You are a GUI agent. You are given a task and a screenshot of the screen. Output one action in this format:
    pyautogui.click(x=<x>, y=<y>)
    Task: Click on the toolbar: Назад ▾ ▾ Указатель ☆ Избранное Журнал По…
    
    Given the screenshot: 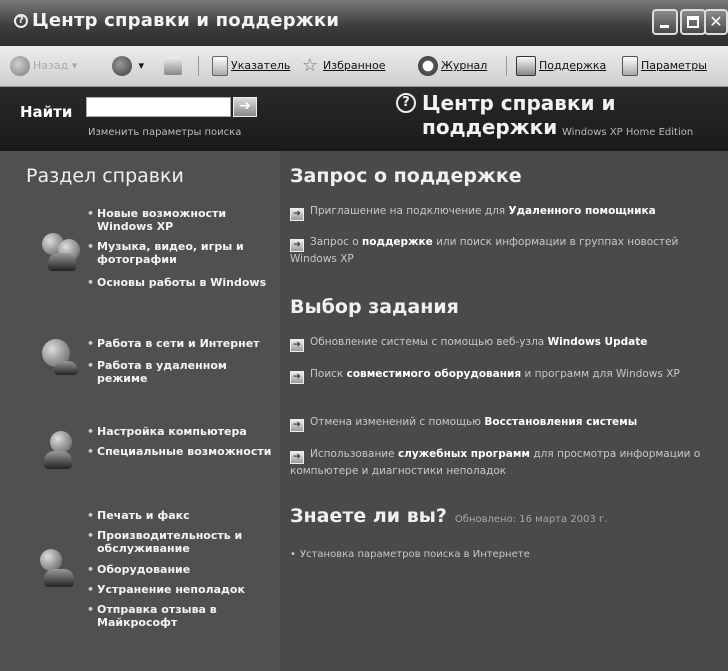 What is the action you would take?
    pyautogui.click(x=364, y=66)
    